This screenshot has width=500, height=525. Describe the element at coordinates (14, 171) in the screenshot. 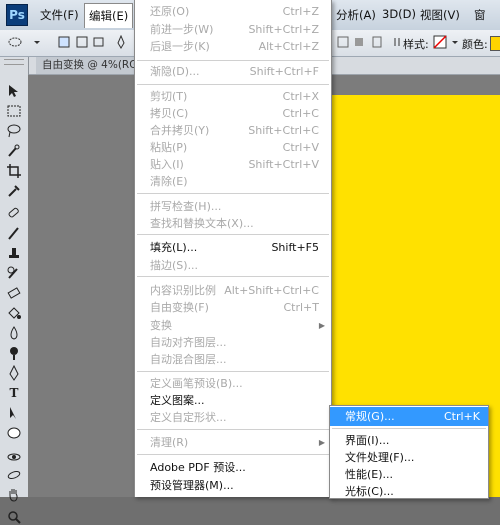

I see `crop-tool-icon` at that location.